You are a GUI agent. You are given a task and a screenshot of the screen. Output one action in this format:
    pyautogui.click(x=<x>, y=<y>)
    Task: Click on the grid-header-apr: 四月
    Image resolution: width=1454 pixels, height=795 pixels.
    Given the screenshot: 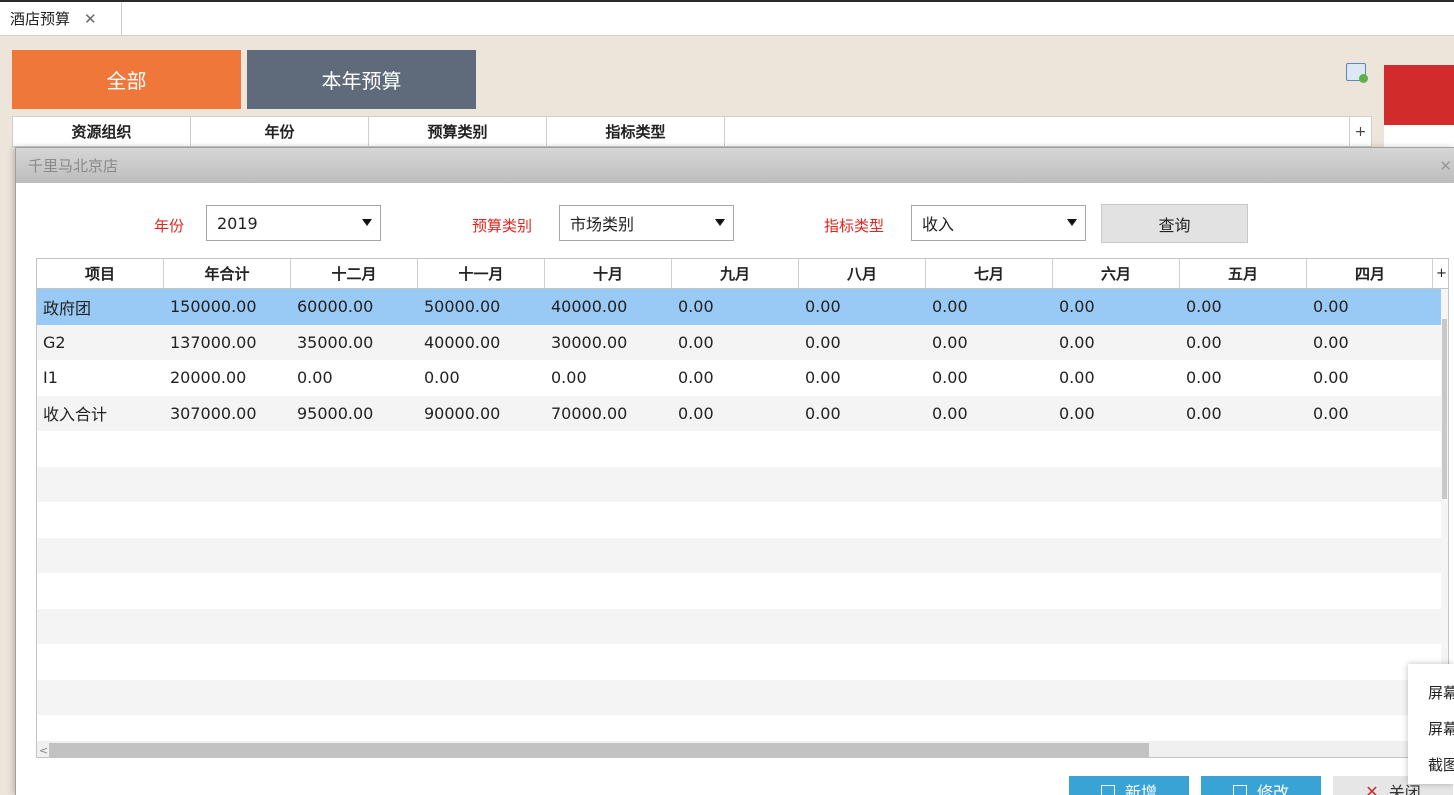 What is the action you would take?
    pyautogui.click(x=1370, y=273)
    